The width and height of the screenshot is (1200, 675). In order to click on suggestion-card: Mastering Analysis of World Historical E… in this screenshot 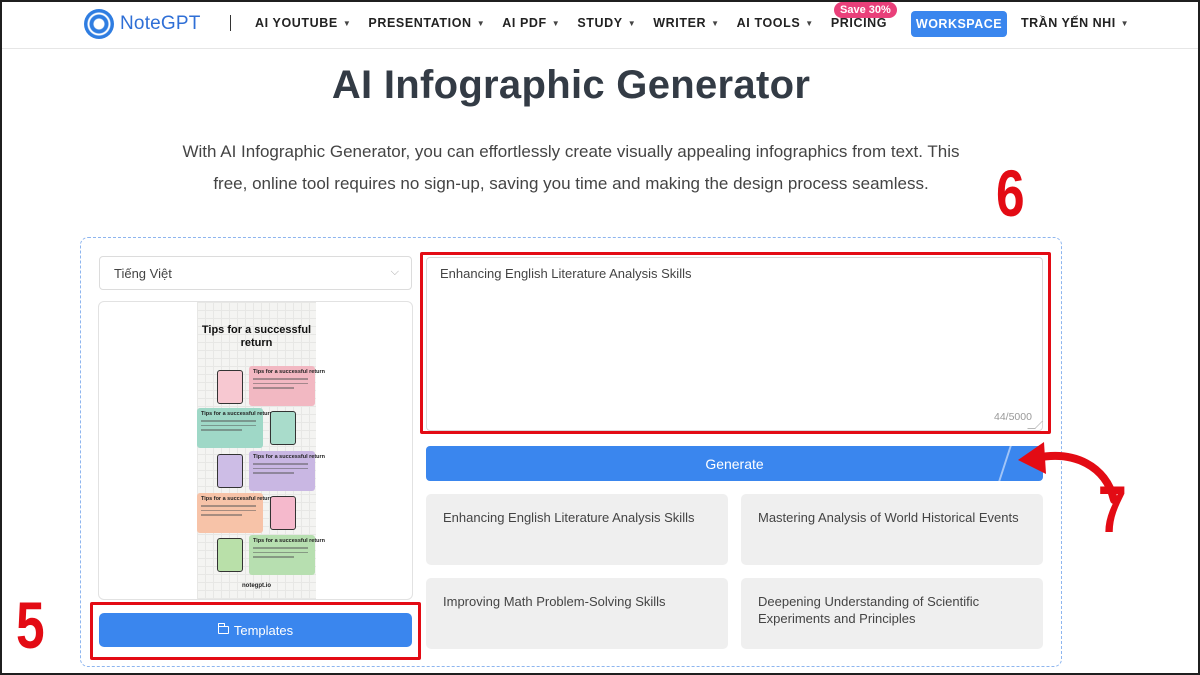, I will do `click(892, 529)`.